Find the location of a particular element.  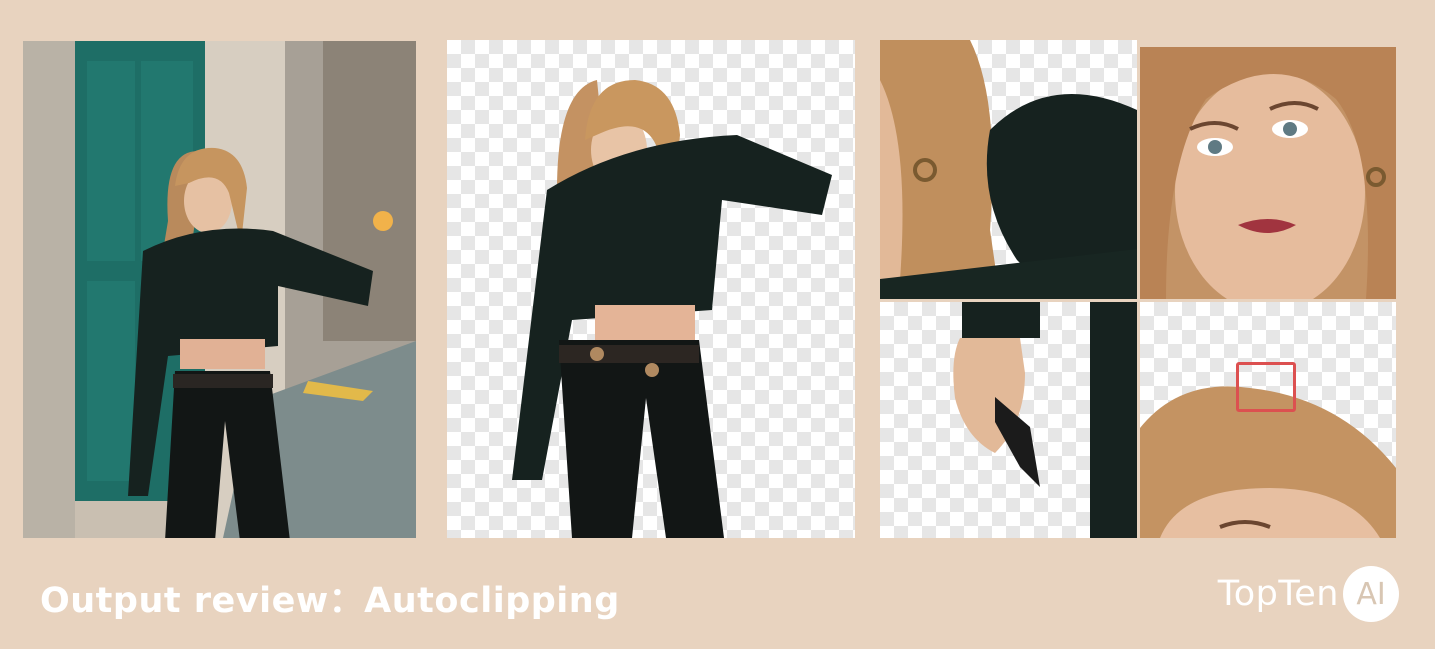

logo-badge: AI is located at coordinates (1371, 594).